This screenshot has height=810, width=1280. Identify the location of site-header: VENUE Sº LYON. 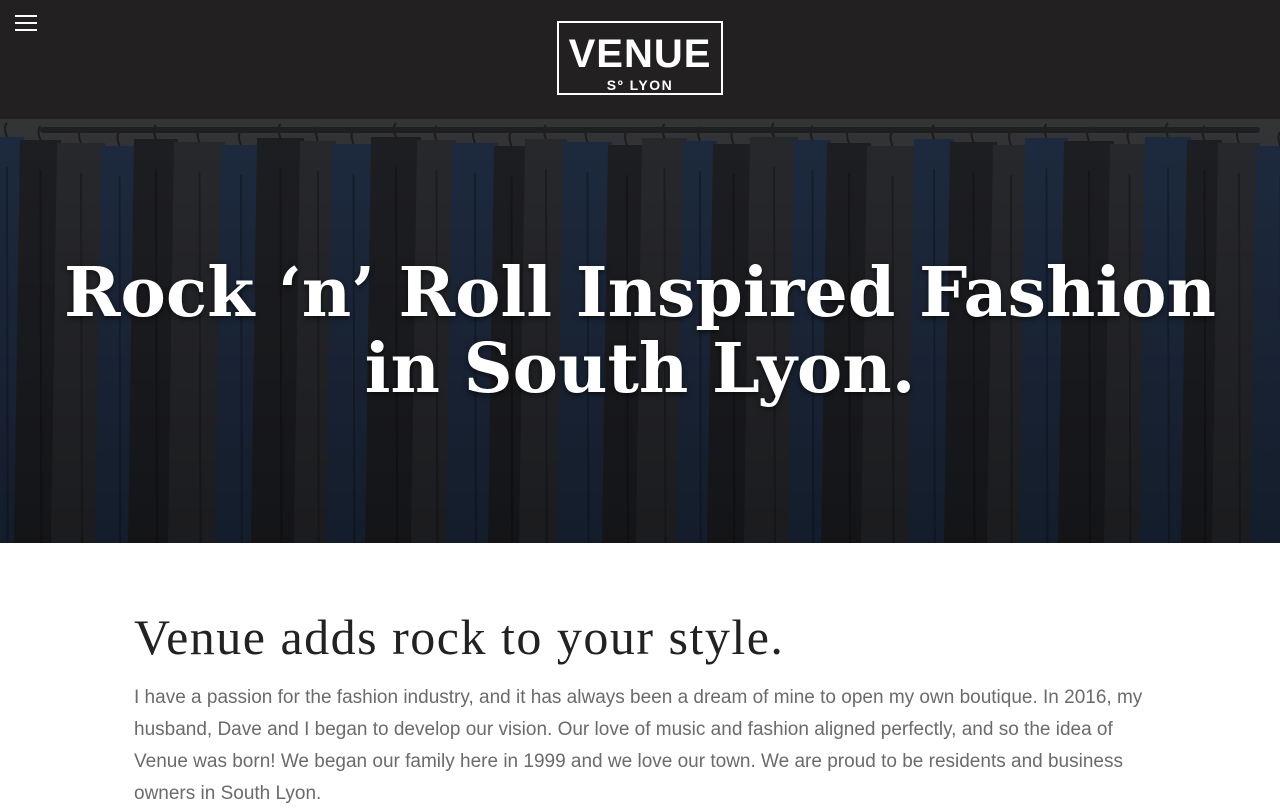
(640, 59).